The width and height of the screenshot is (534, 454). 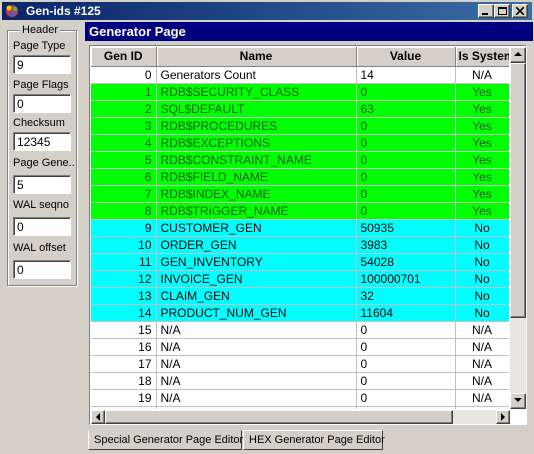 I want to click on column-header-is-system: Is System, so click(x=482, y=57).